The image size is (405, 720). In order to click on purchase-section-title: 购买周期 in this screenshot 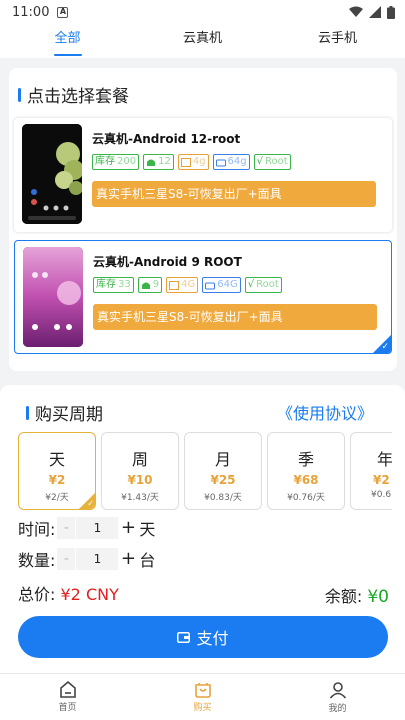, I will do `click(64, 412)`.